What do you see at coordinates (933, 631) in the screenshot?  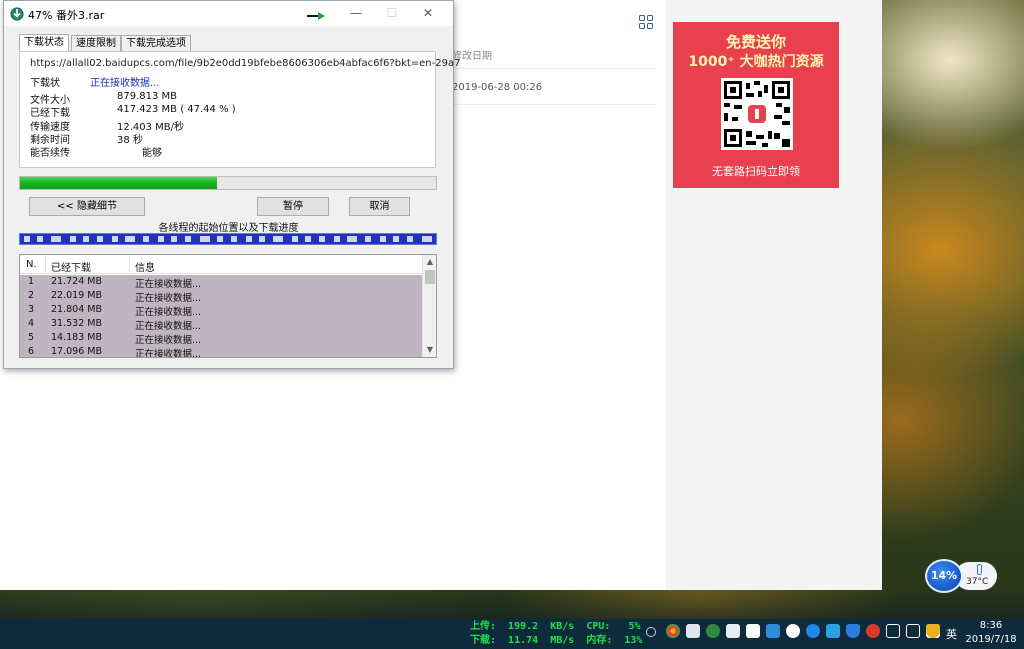 I see `security-shield-icon` at bounding box center [933, 631].